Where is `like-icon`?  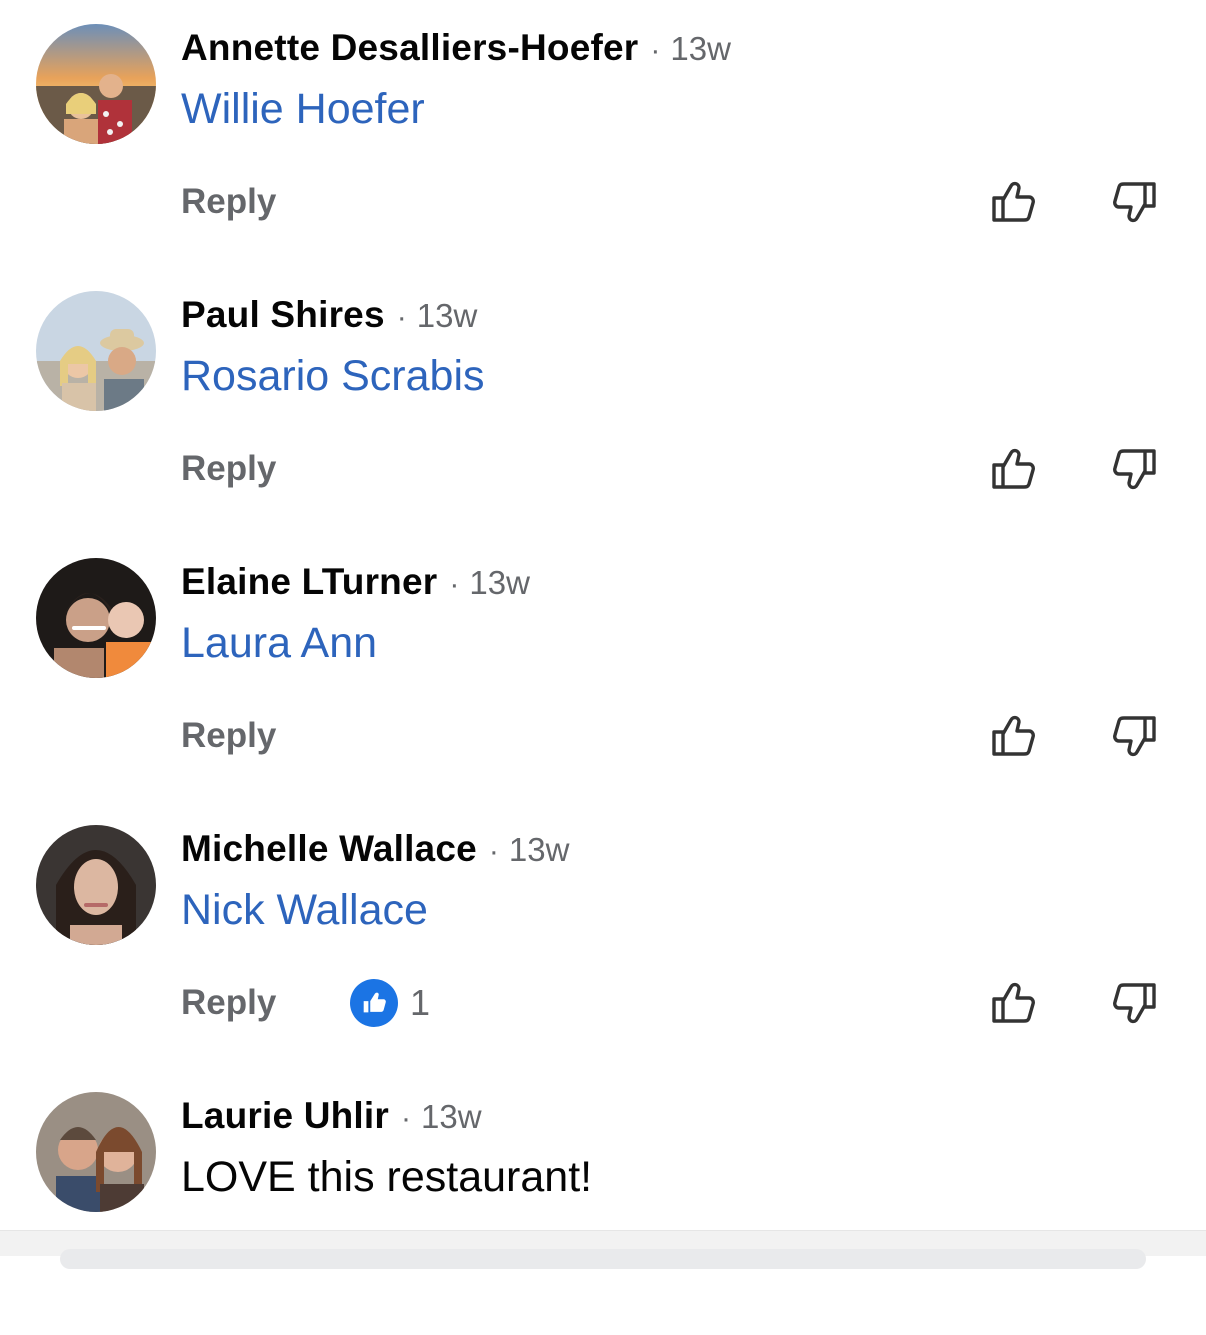 like-icon is located at coordinates (374, 1003).